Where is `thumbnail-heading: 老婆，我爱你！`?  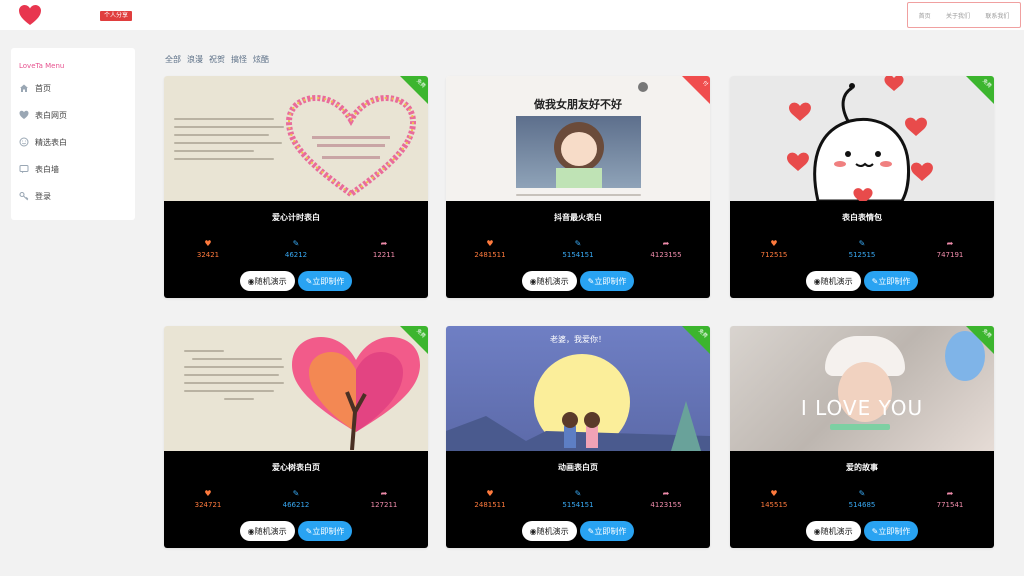
thumbnail-heading: 老婆，我爱你！ is located at coordinates (578, 339).